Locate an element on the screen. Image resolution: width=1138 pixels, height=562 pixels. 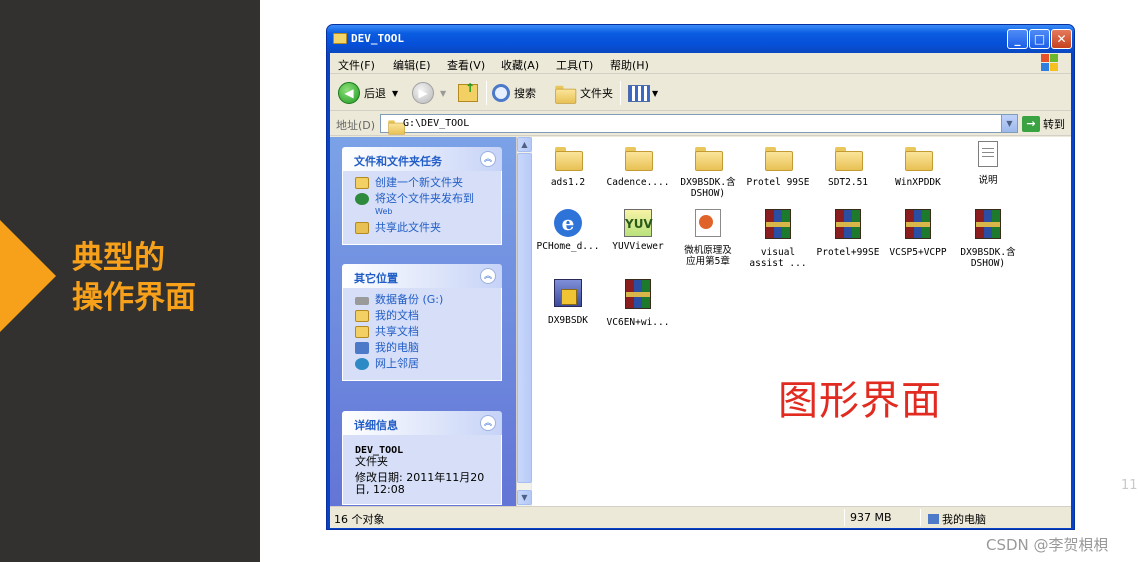
my-computer-icon is located at coordinates (362, 348).